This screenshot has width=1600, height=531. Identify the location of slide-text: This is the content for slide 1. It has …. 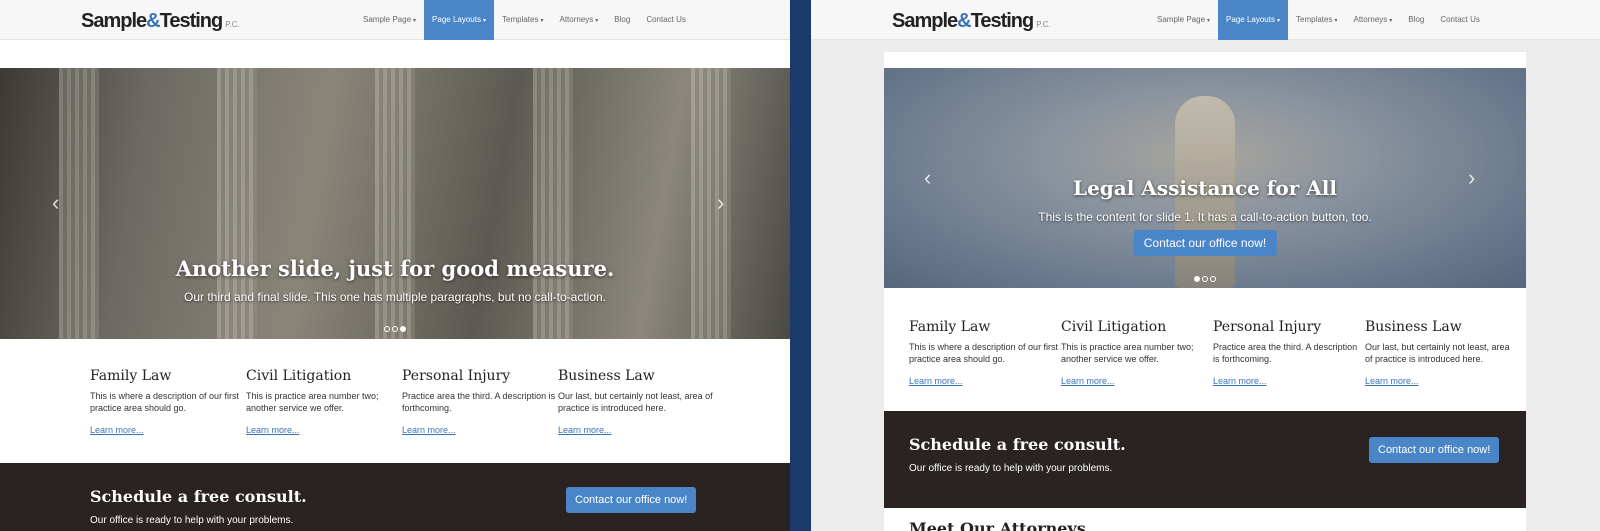
(1205, 217).